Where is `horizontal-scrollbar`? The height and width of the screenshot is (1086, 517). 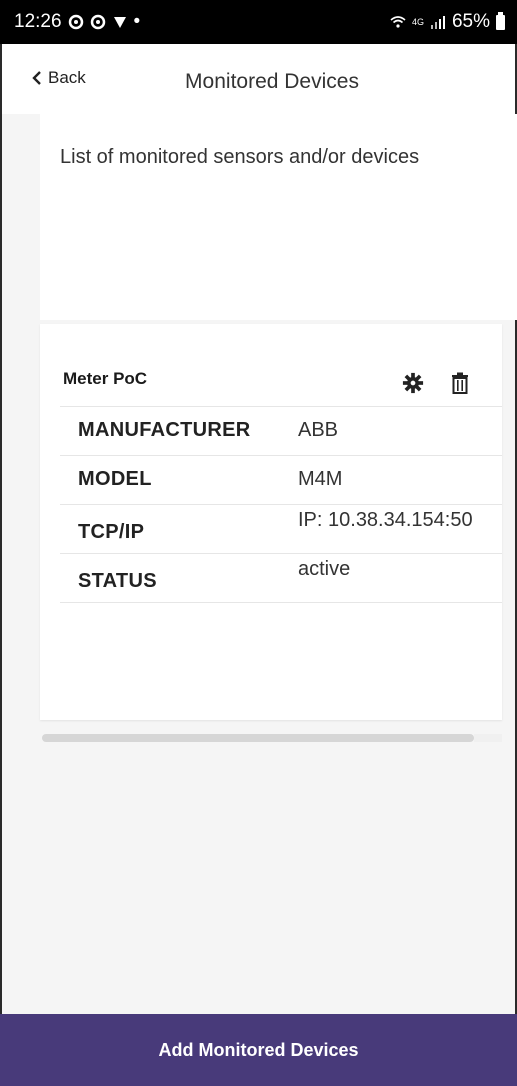
horizontal-scrollbar is located at coordinates (258, 738).